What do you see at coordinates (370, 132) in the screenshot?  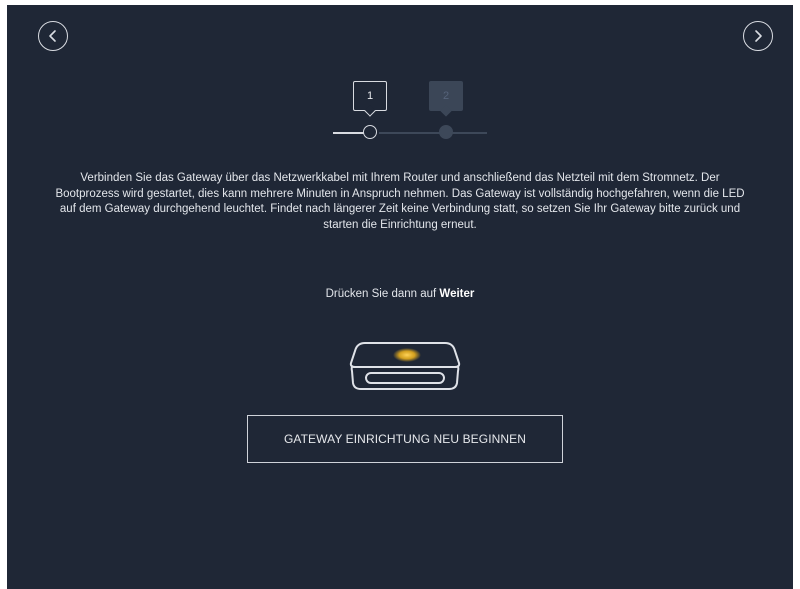 I see `step-1-dot` at bounding box center [370, 132].